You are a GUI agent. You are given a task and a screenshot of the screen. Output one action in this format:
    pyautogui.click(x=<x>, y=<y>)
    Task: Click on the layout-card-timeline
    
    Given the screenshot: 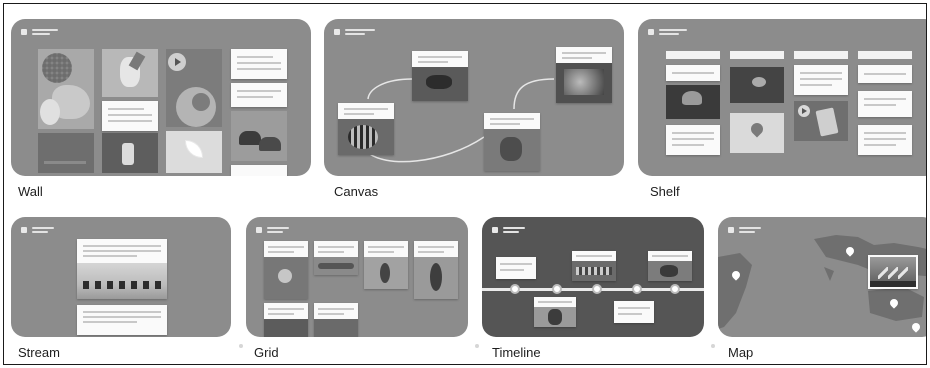 What is the action you would take?
    pyautogui.click(x=593, y=277)
    